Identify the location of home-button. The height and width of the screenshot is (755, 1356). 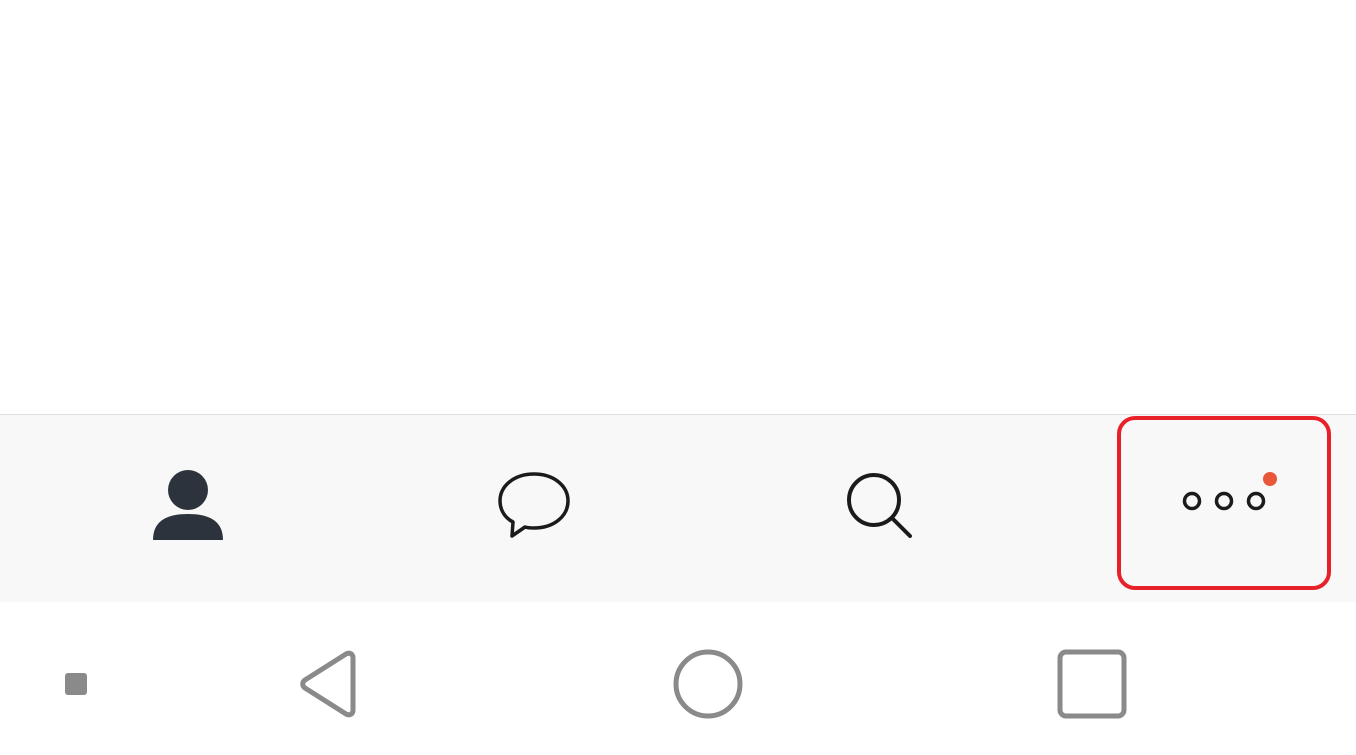
(708, 686).